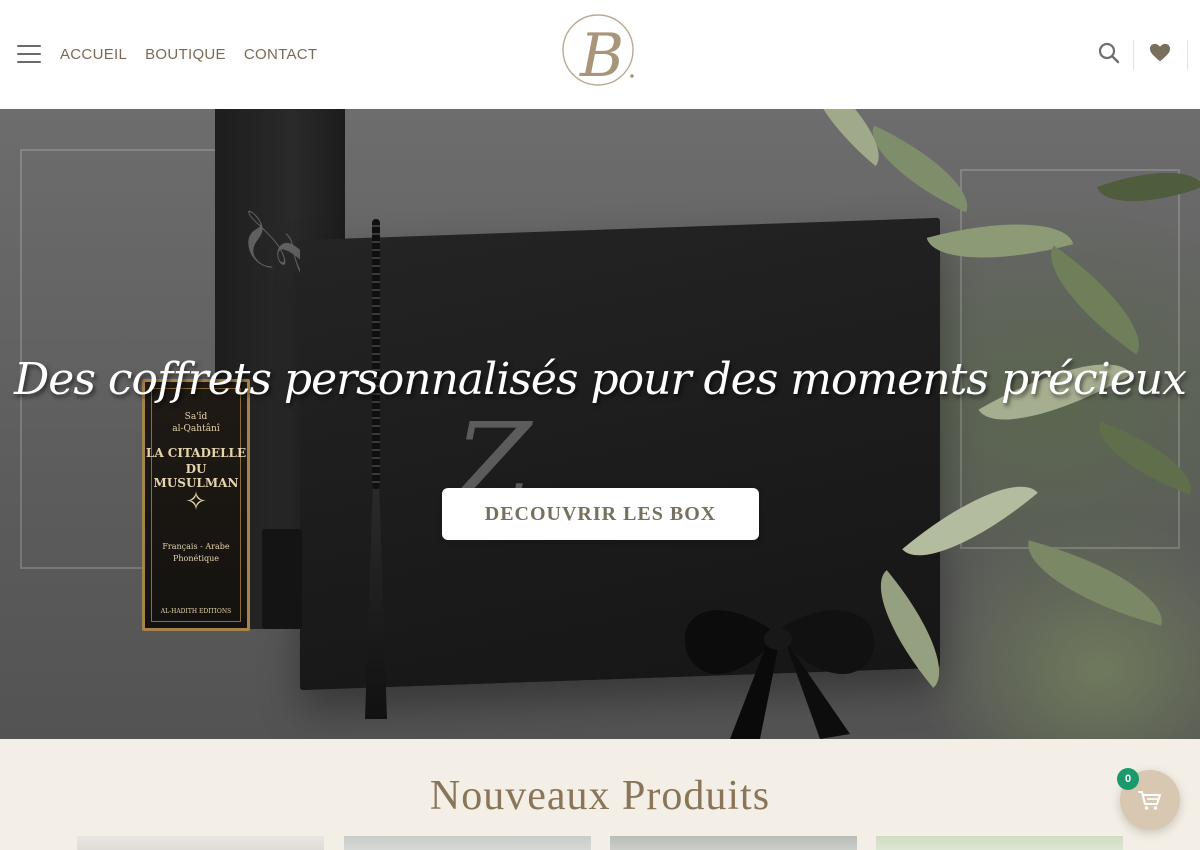 The height and width of the screenshot is (850, 1200). What do you see at coordinates (196, 611) in the screenshot?
I see `book-publisher: AL-HADITH EDITIONS` at bounding box center [196, 611].